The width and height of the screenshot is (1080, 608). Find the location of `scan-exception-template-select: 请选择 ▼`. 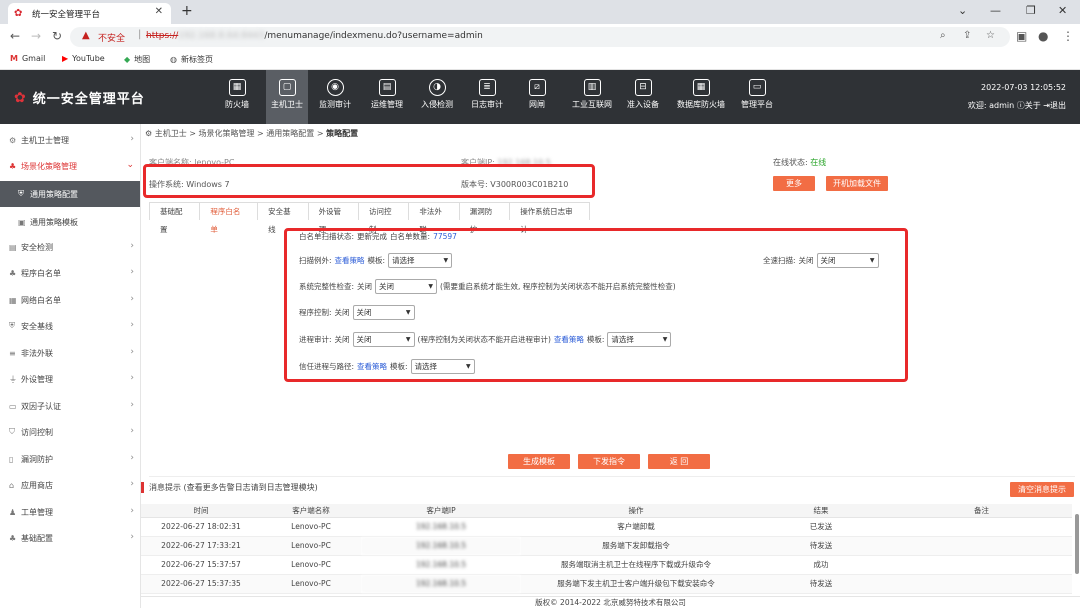

scan-exception-template-select: 请选择 ▼ is located at coordinates (420, 260).